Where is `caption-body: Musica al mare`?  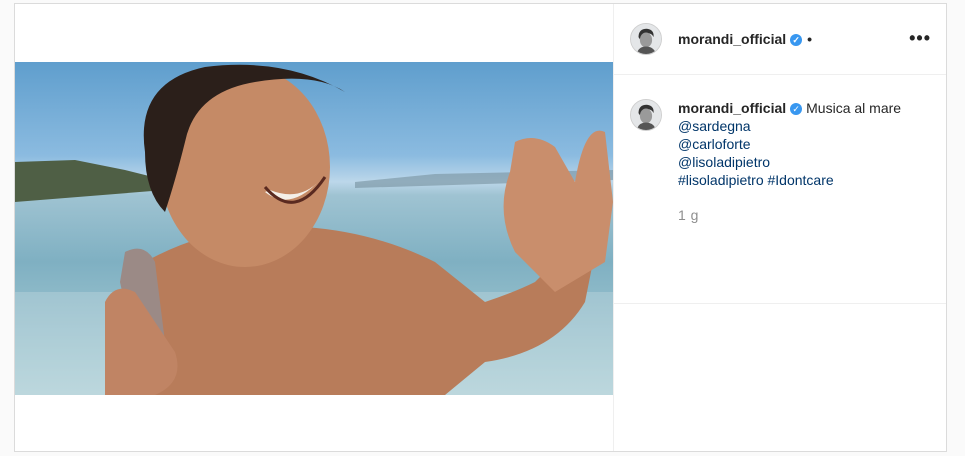 caption-body: Musica al mare is located at coordinates (854, 108).